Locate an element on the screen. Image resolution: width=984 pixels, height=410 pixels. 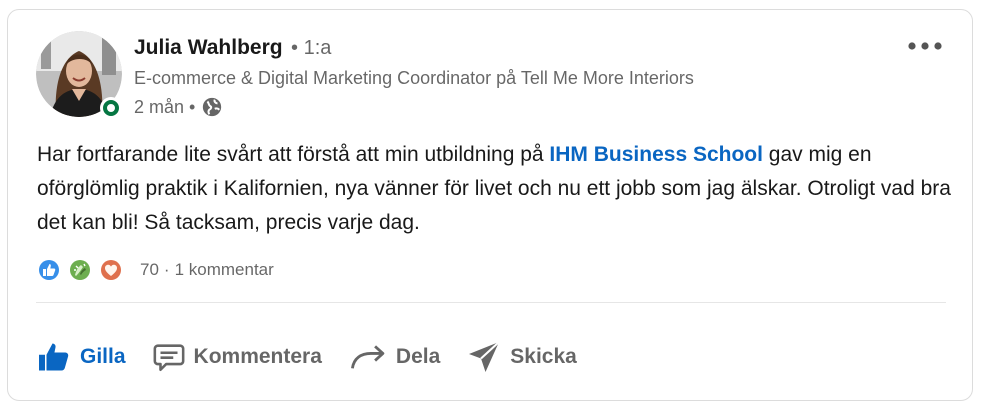
author-name: Julia Wahlberg is located at coordinates (208, 47).